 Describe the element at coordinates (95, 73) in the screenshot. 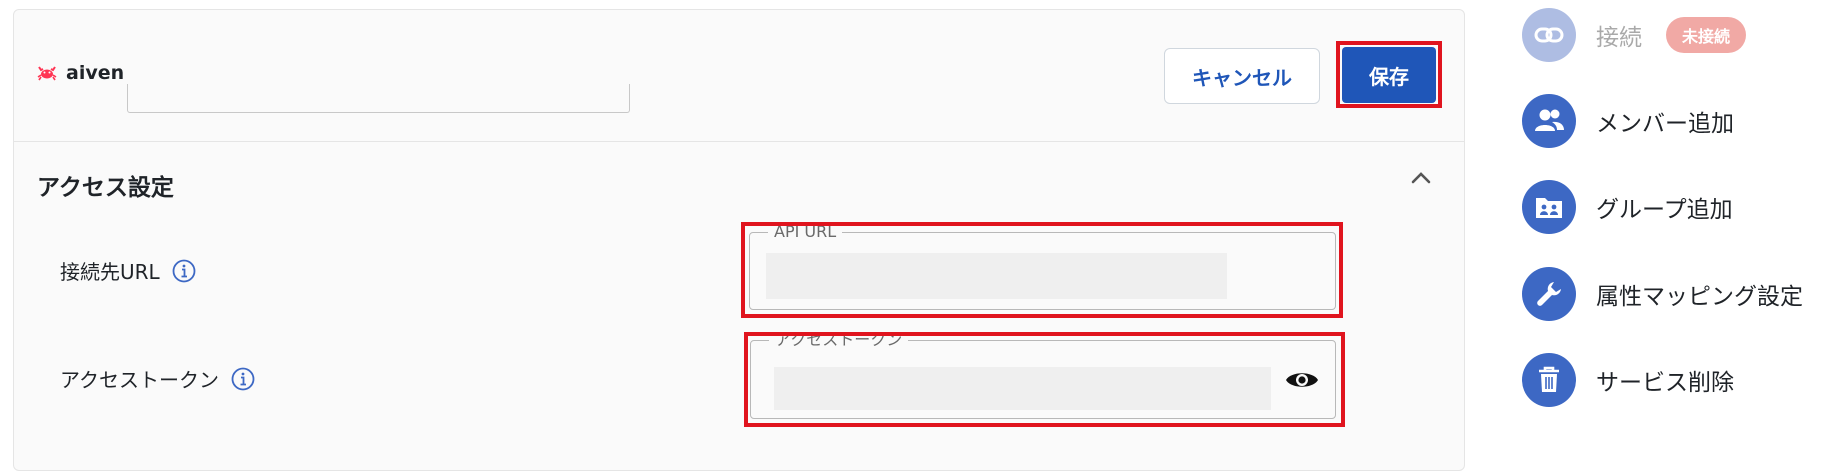

I see `brand-name: aiven` at that location.